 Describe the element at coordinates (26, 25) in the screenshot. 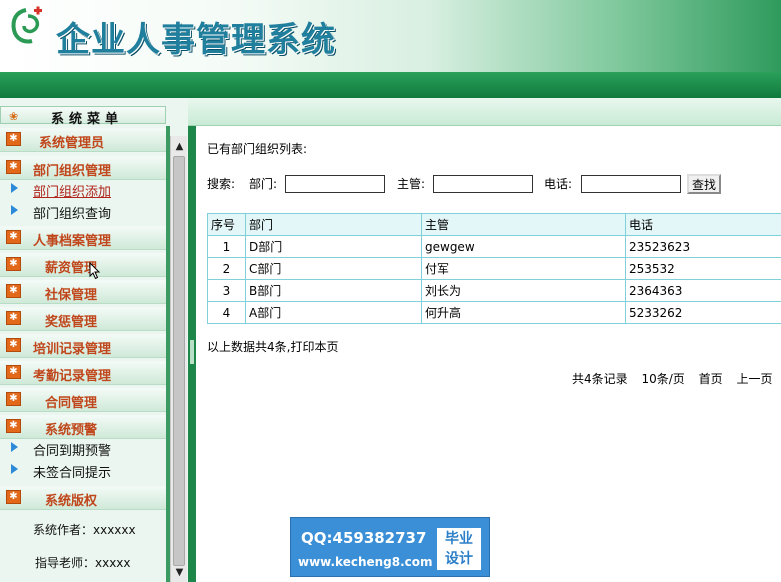

I see `logo-icon` at that location.